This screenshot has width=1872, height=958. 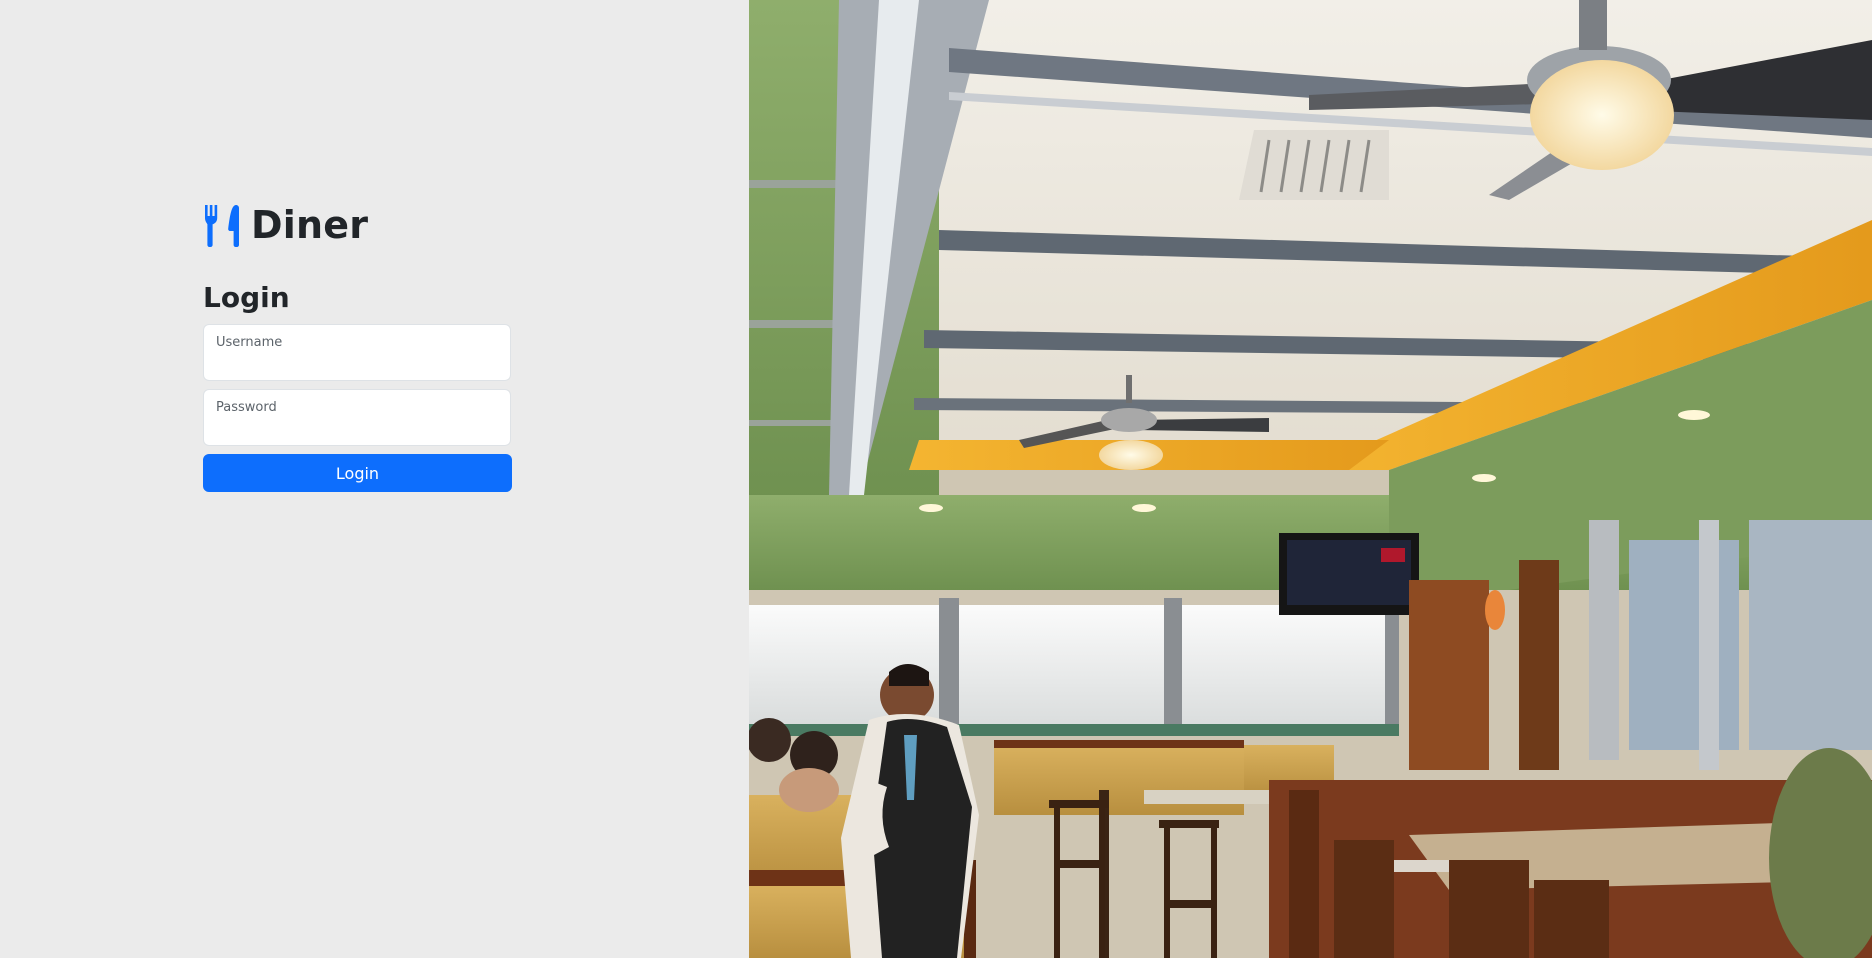 What do you see at coordinates (357, 417) in the screenshot?
I see `password-field: Password` at bounding box center [357, 417].